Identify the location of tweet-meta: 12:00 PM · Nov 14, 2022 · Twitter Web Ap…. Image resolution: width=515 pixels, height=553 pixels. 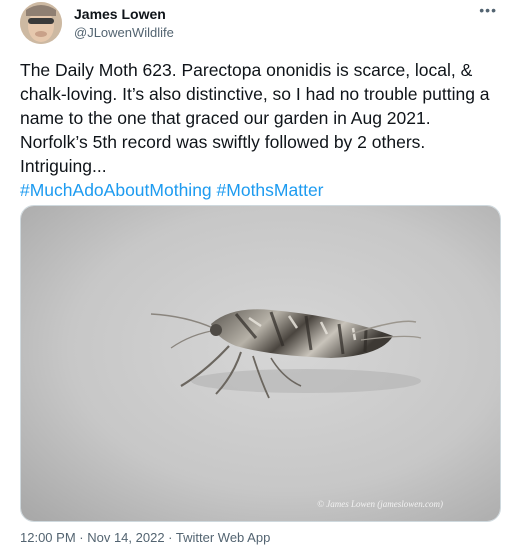
(145, 537).